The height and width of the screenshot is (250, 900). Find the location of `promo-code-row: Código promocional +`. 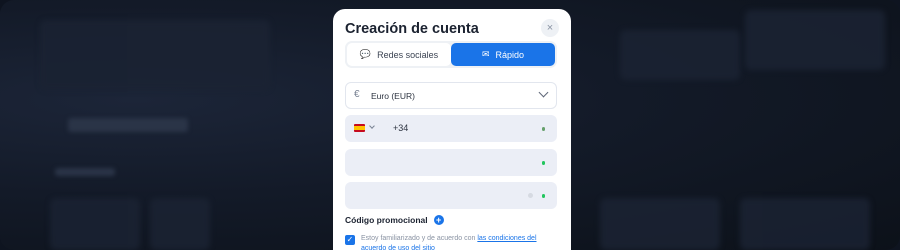

promo-code-row: Código promocional + is located at coordinates (394, 220).